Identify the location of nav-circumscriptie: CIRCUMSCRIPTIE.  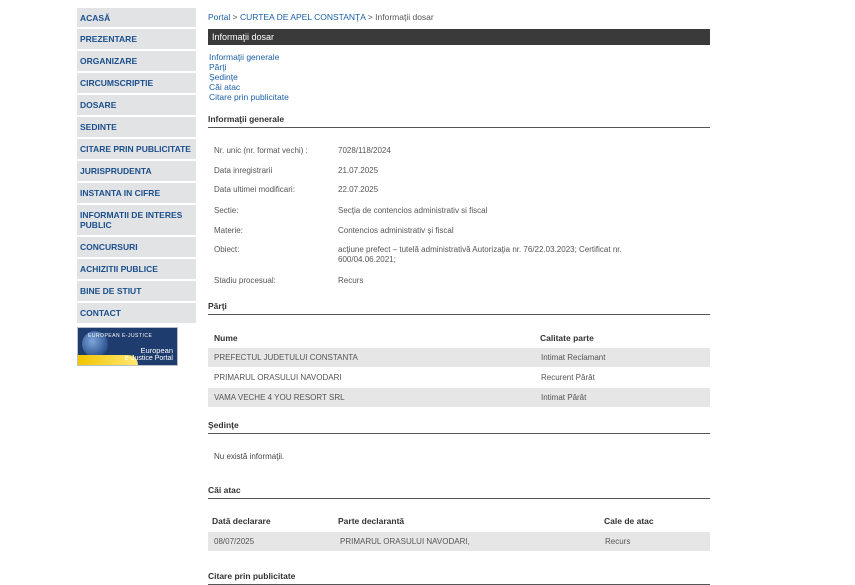
(136, 83).